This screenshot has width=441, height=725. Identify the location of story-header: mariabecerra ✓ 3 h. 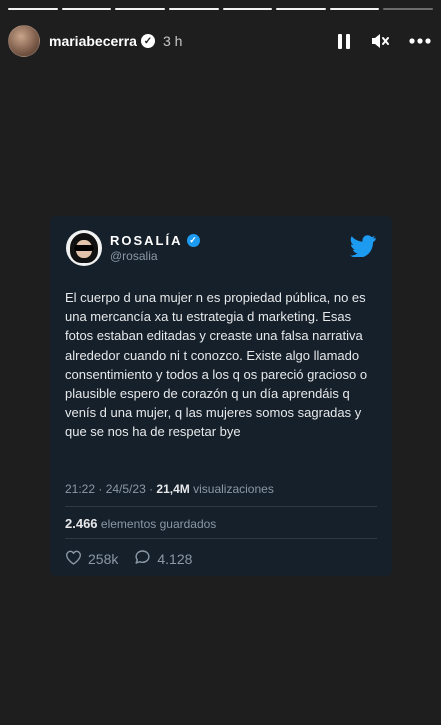
(219, 41).